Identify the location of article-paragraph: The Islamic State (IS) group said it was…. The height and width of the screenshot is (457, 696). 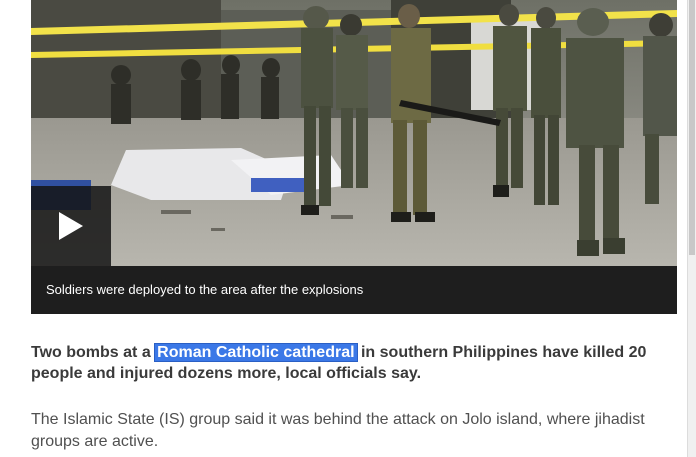
(338, 430).